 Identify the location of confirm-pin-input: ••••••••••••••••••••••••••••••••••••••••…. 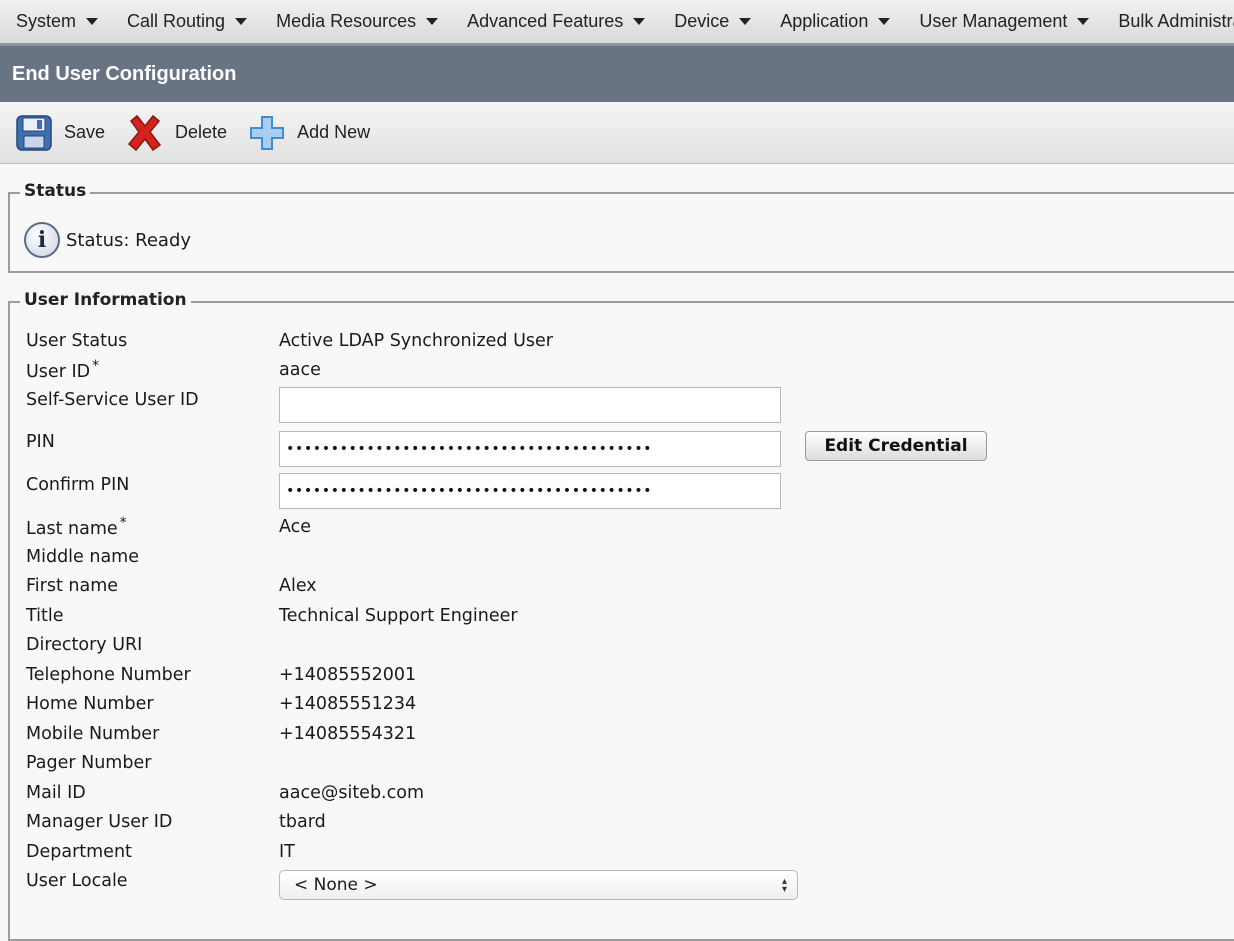
(530, 491).